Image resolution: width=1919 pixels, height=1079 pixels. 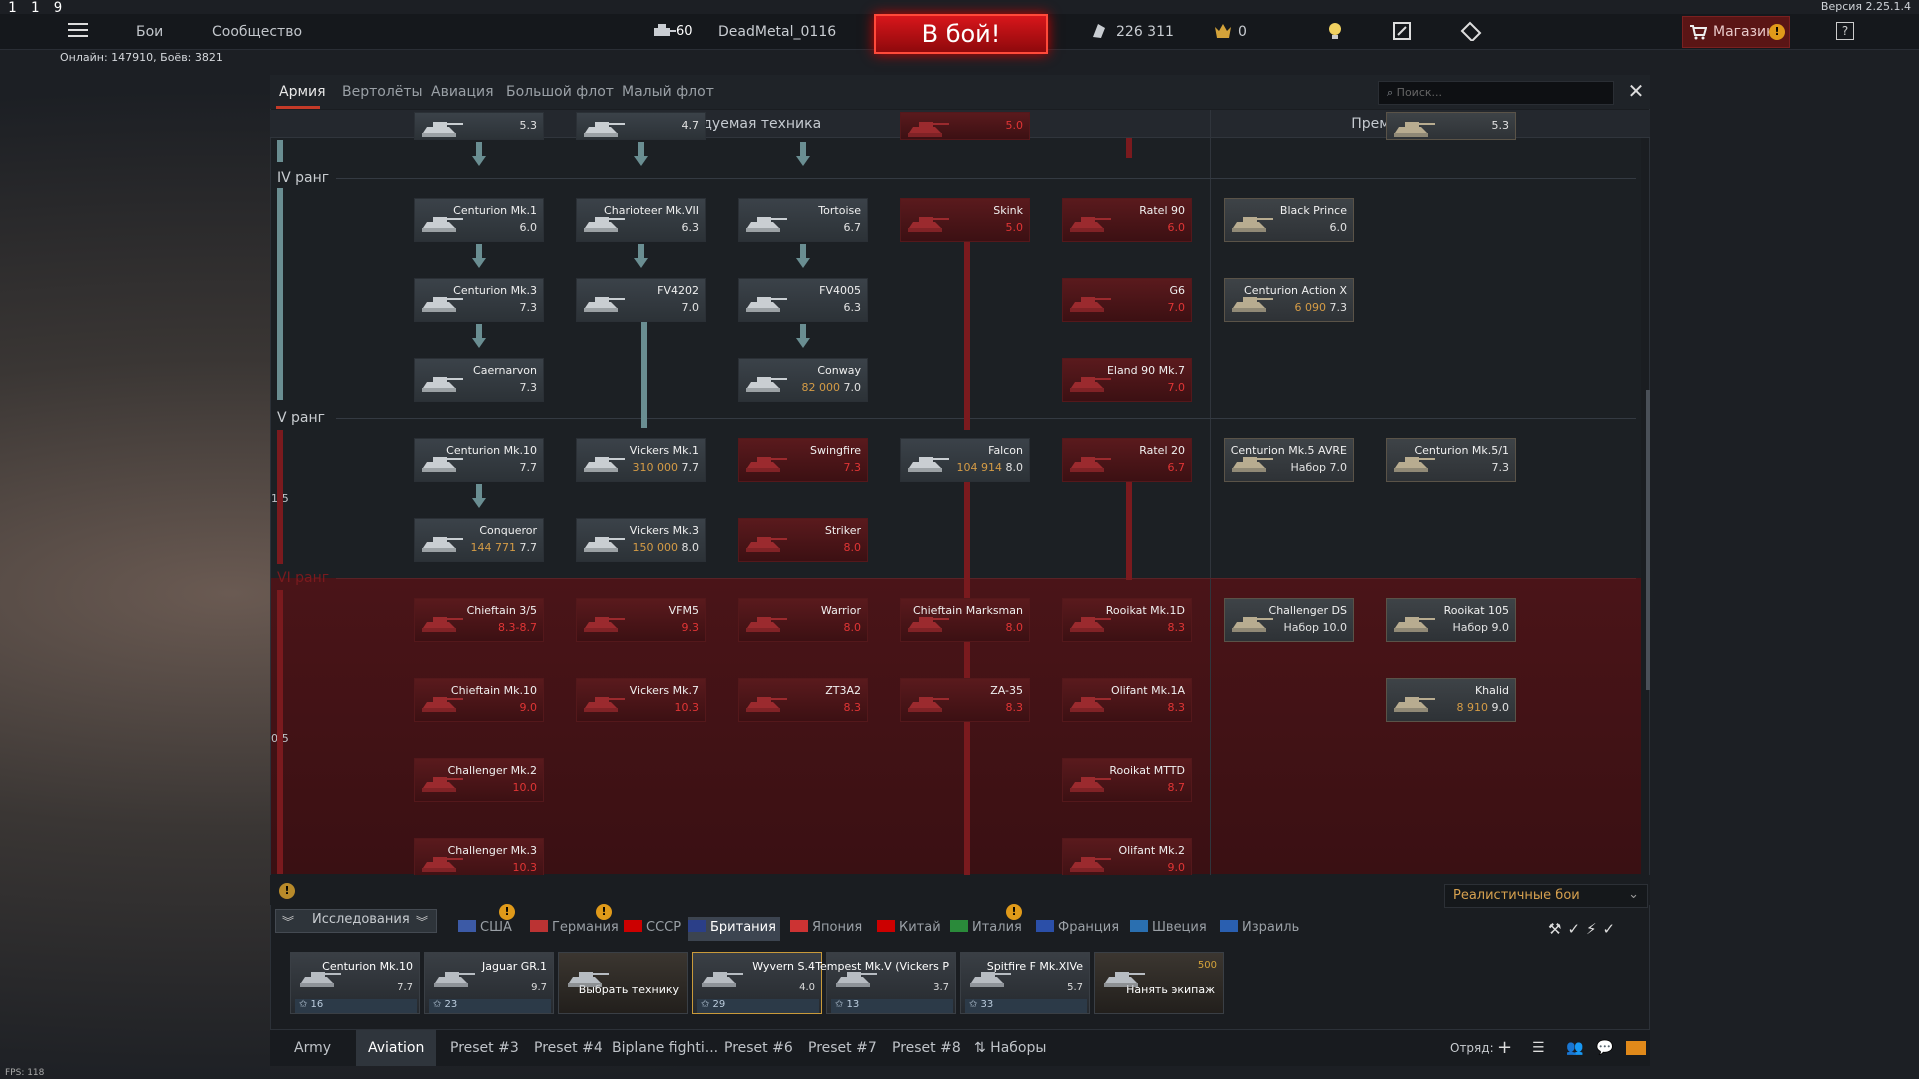 What do you see at coordinates (965, 126) in the screenshot?
I see `vehicle-card: 5.0` at bounding box center [965, 126].